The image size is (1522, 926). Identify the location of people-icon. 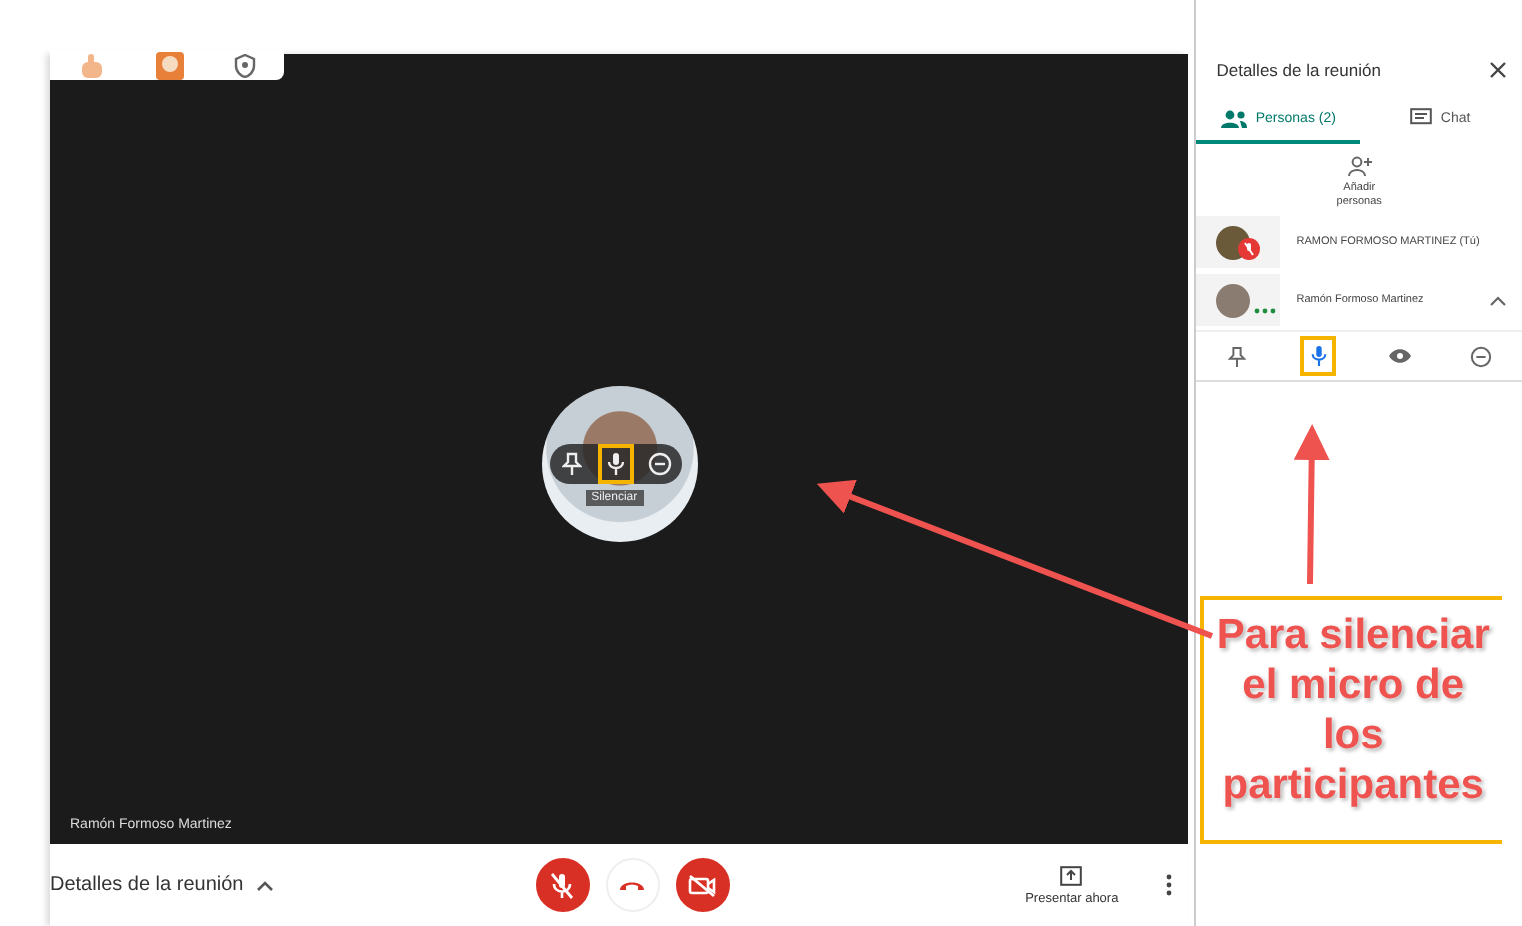
(1233, 118).